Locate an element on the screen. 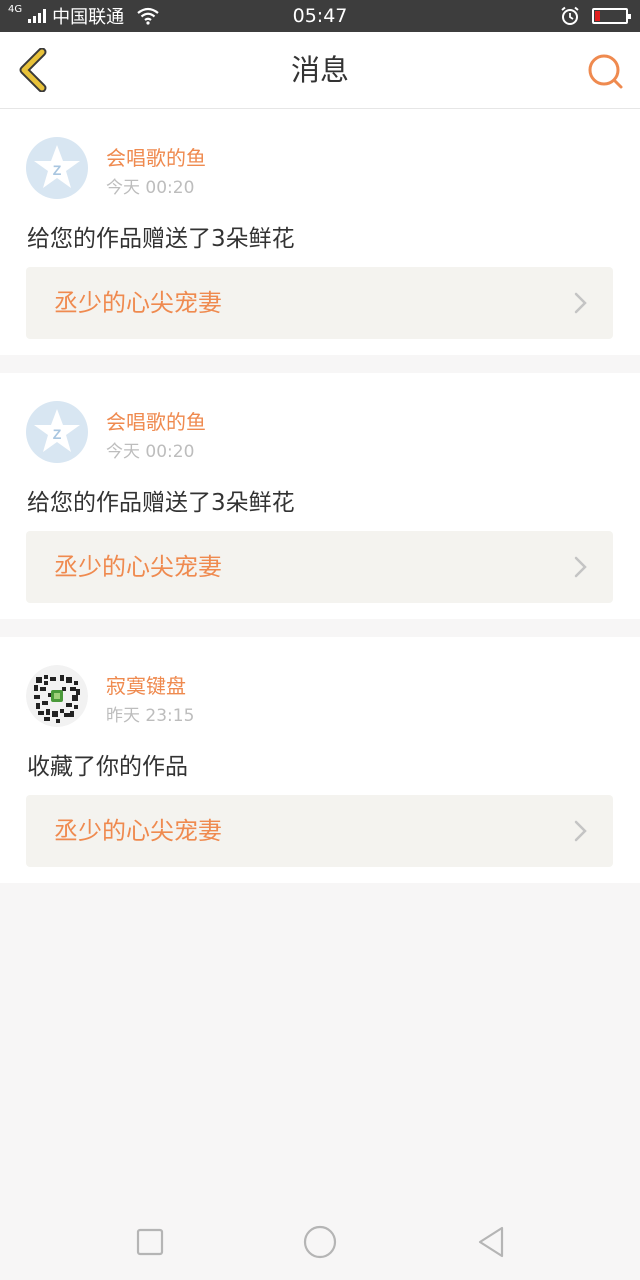 The image size is (640, 1280). app-header: 消息 is located at coordinates (320, 70).